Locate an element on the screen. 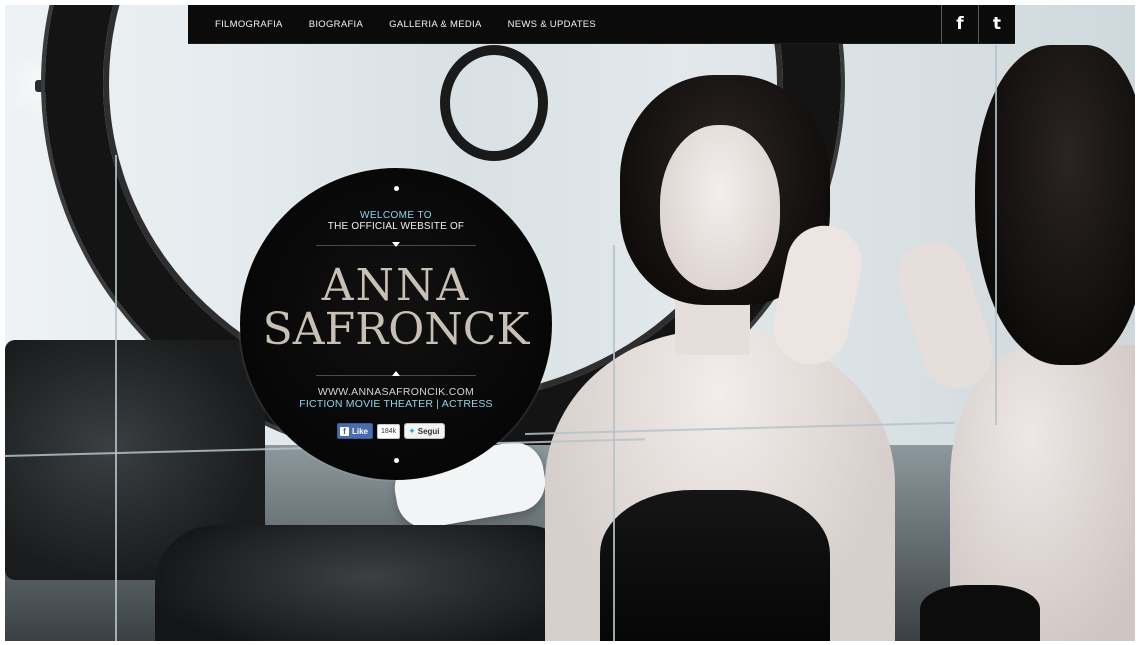 This screenshot has height=645, width=1139. actress-last-name: SAFRONCK is located at coordinates (396, 329).